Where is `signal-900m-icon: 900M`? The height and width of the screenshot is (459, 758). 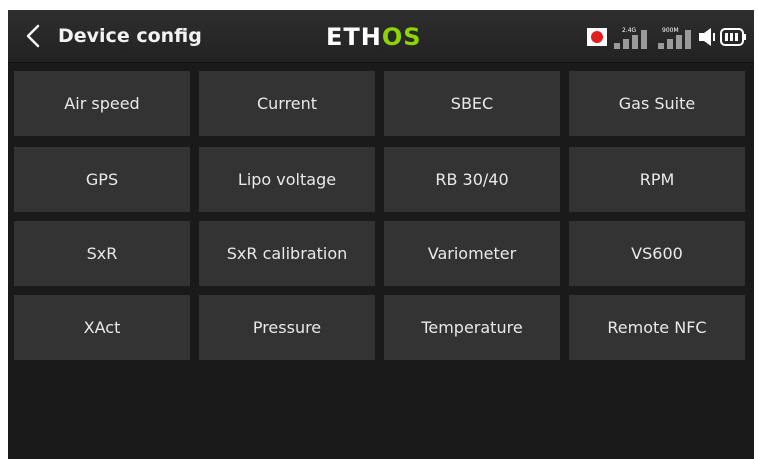
signal-900m-icon: 900M is located at coordinates (674, 38).